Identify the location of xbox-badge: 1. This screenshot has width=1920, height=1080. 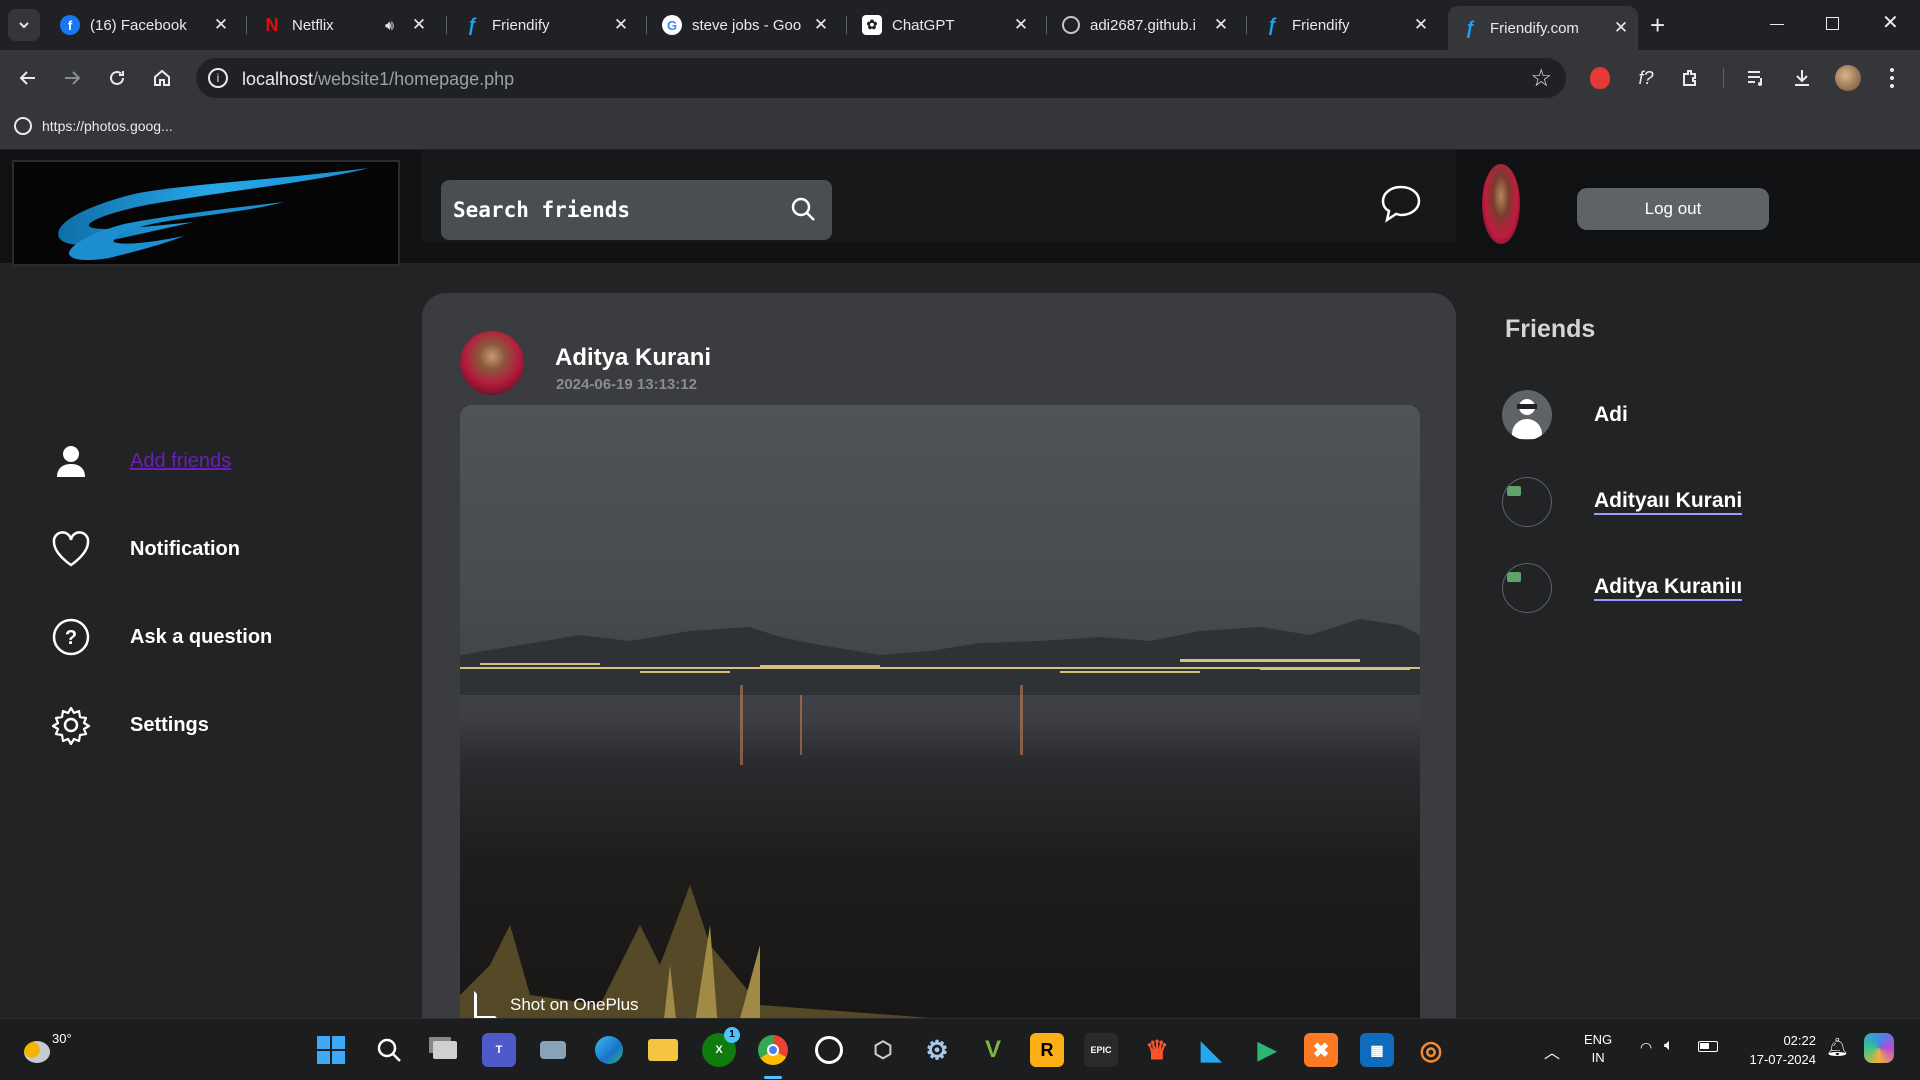
(732, 1035).